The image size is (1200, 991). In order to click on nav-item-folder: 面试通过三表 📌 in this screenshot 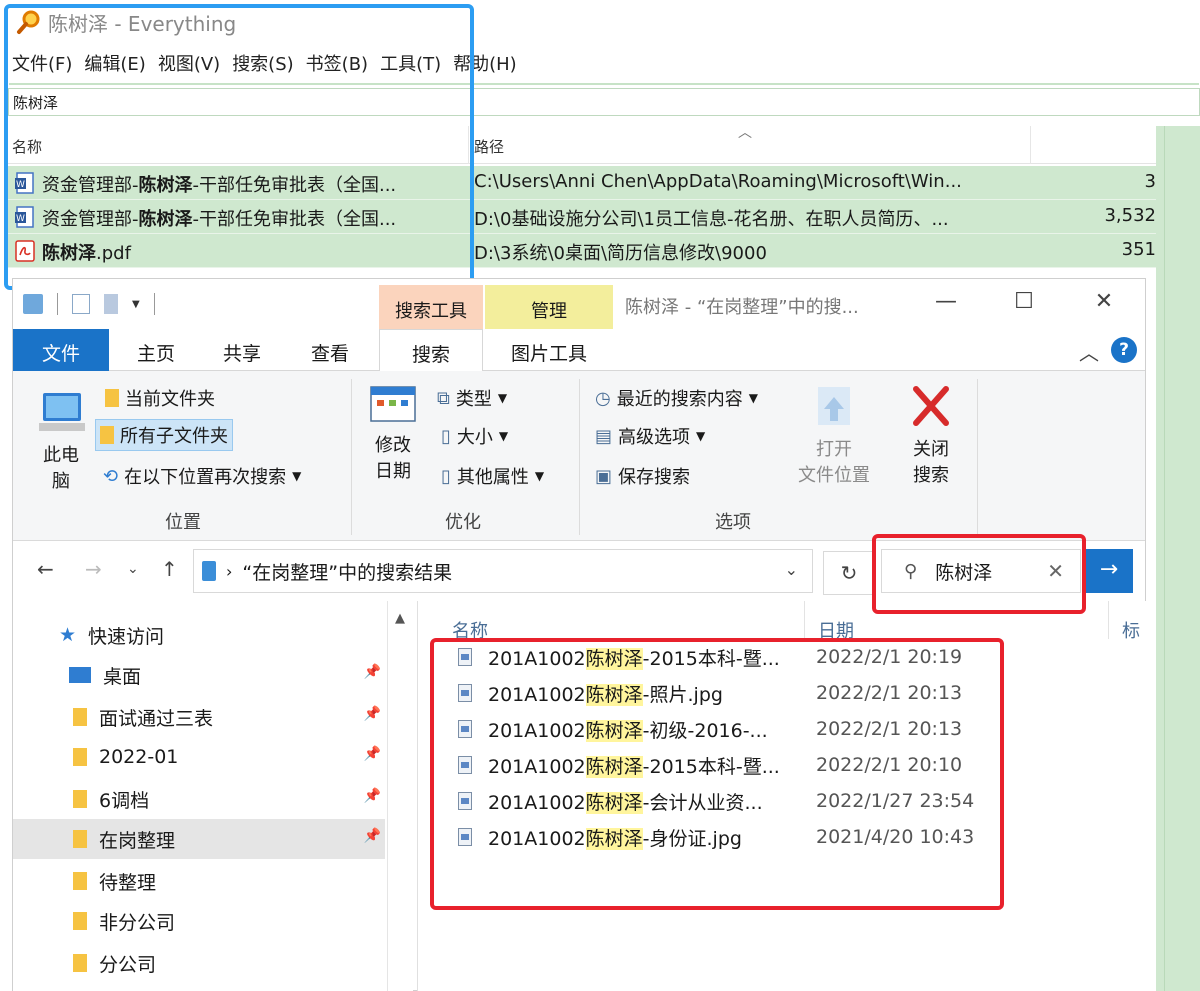, I will do `click(199, 717)`.